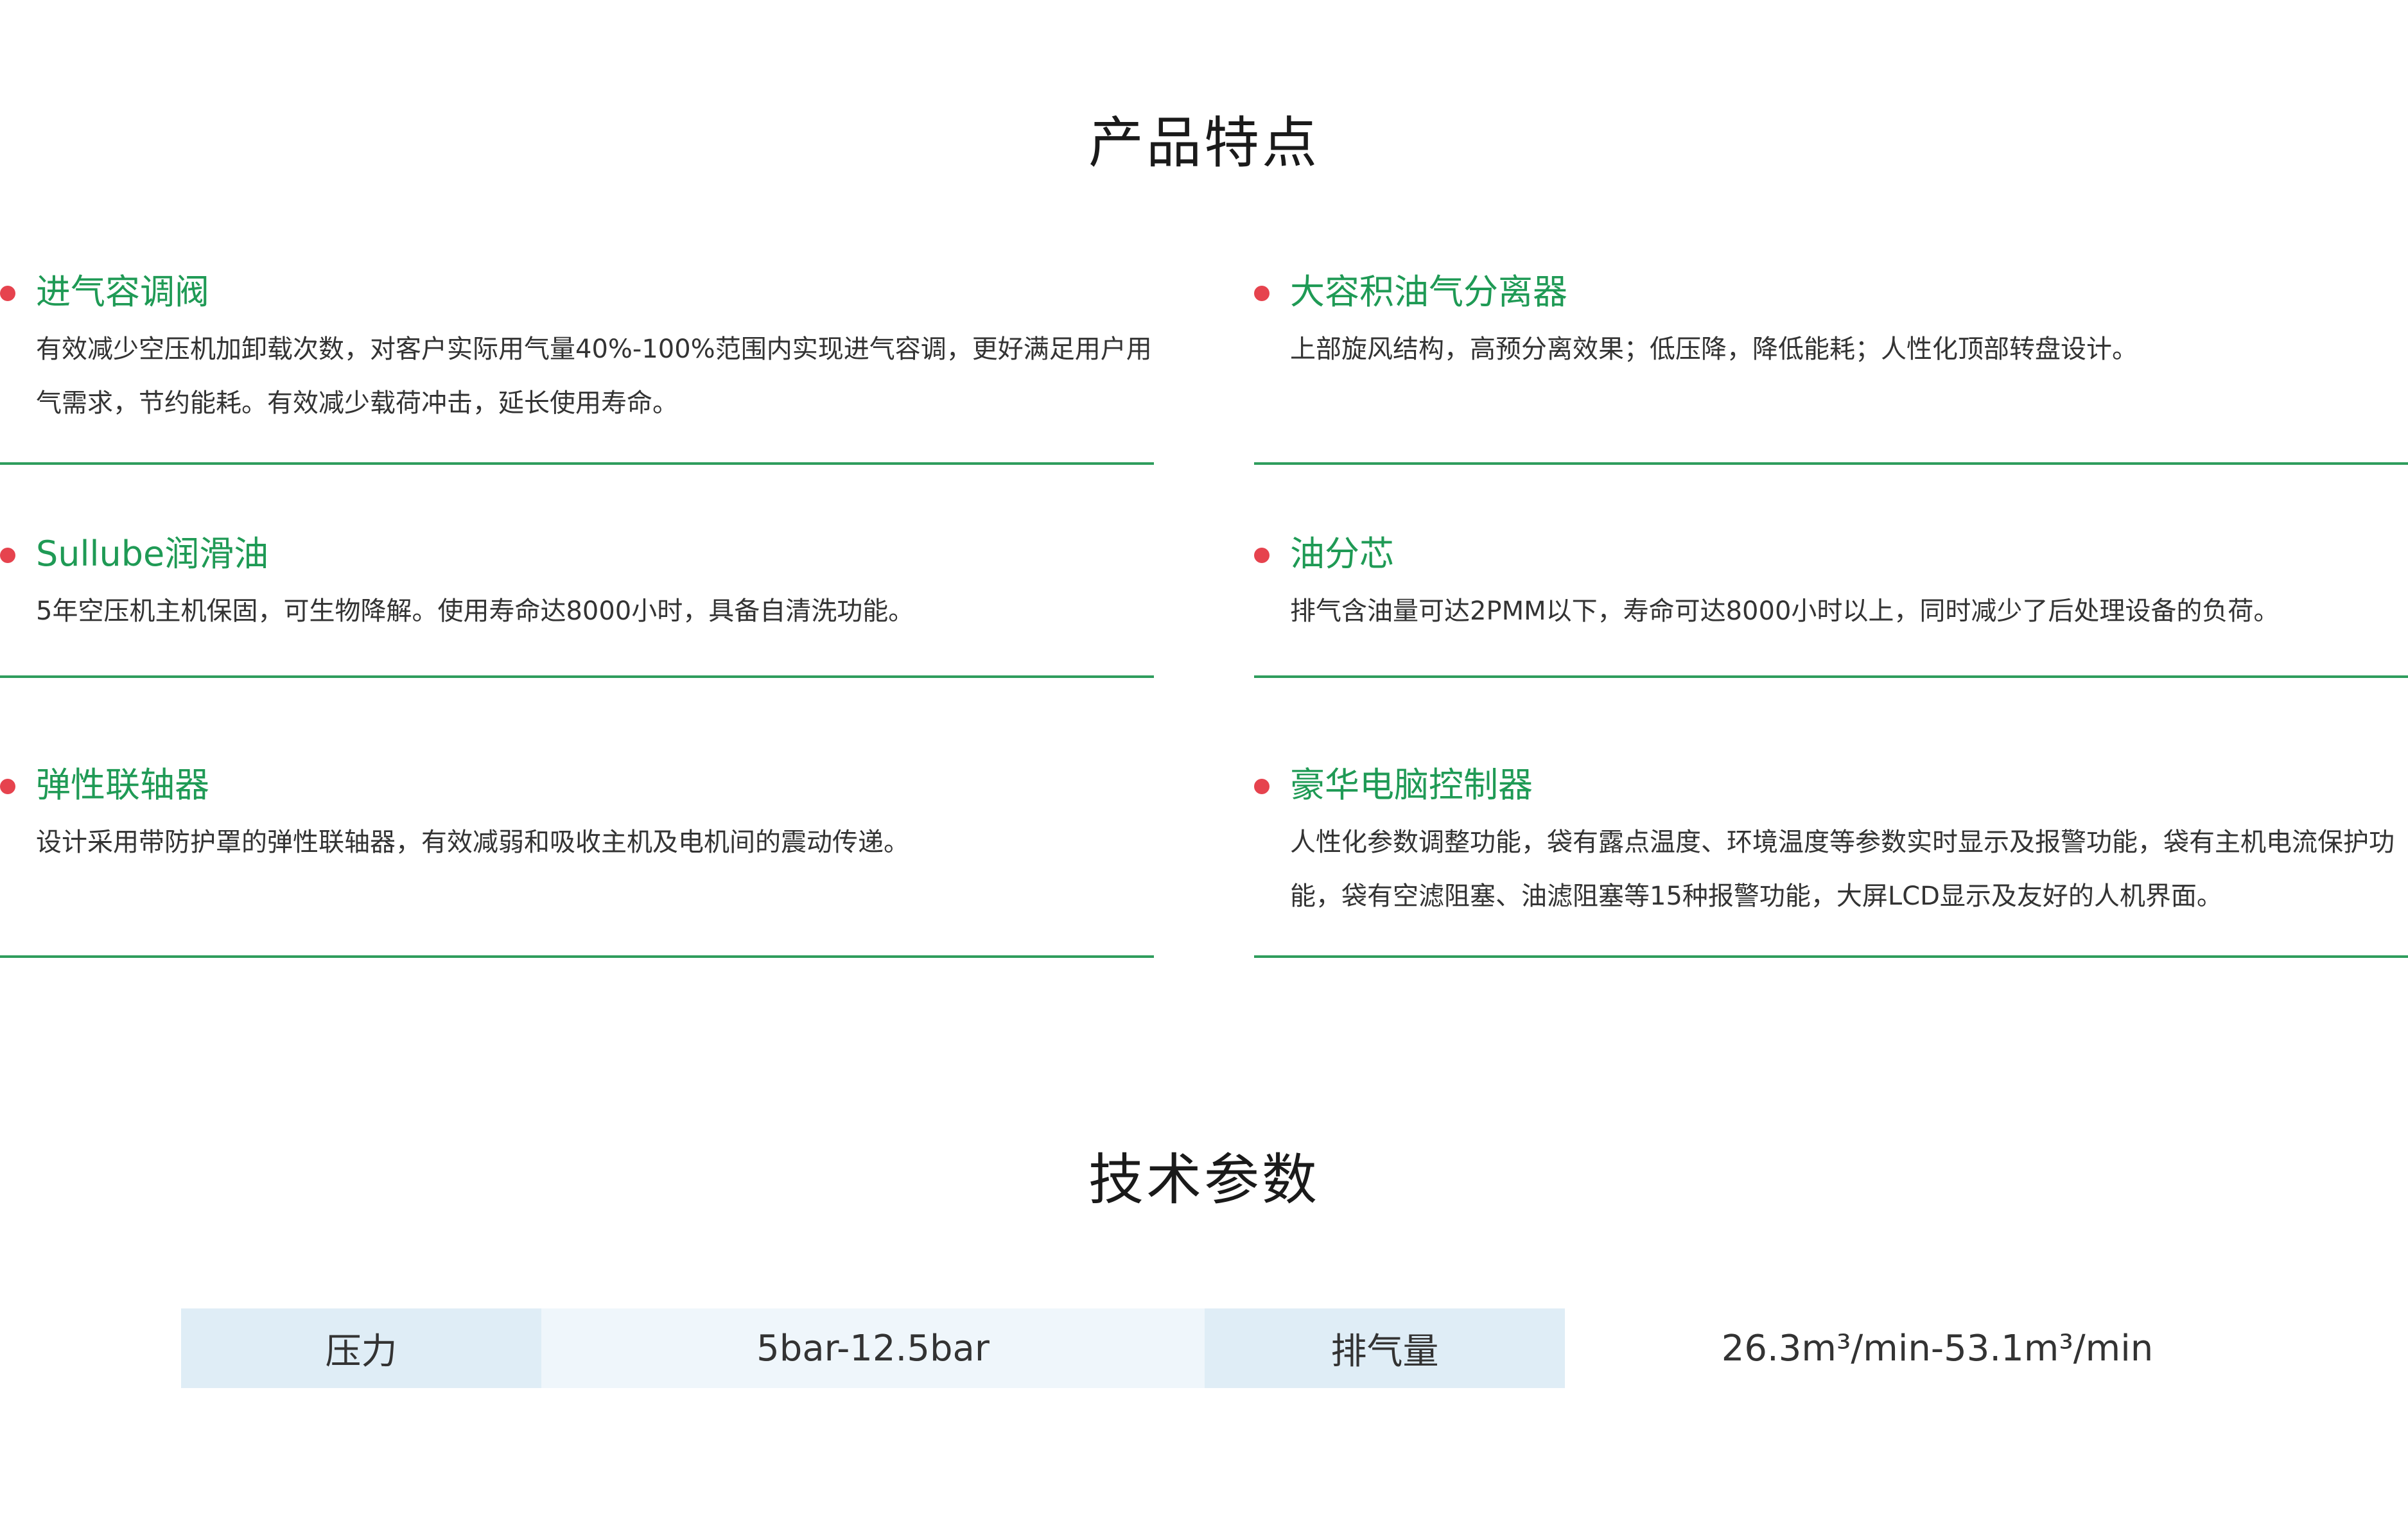 Image resolution: width=2408 pixels, height=1537 pixels. Describe the element at coordinates (152, 554) in the screenshot. I see `feature-title: Sullube润滑油` at that location.